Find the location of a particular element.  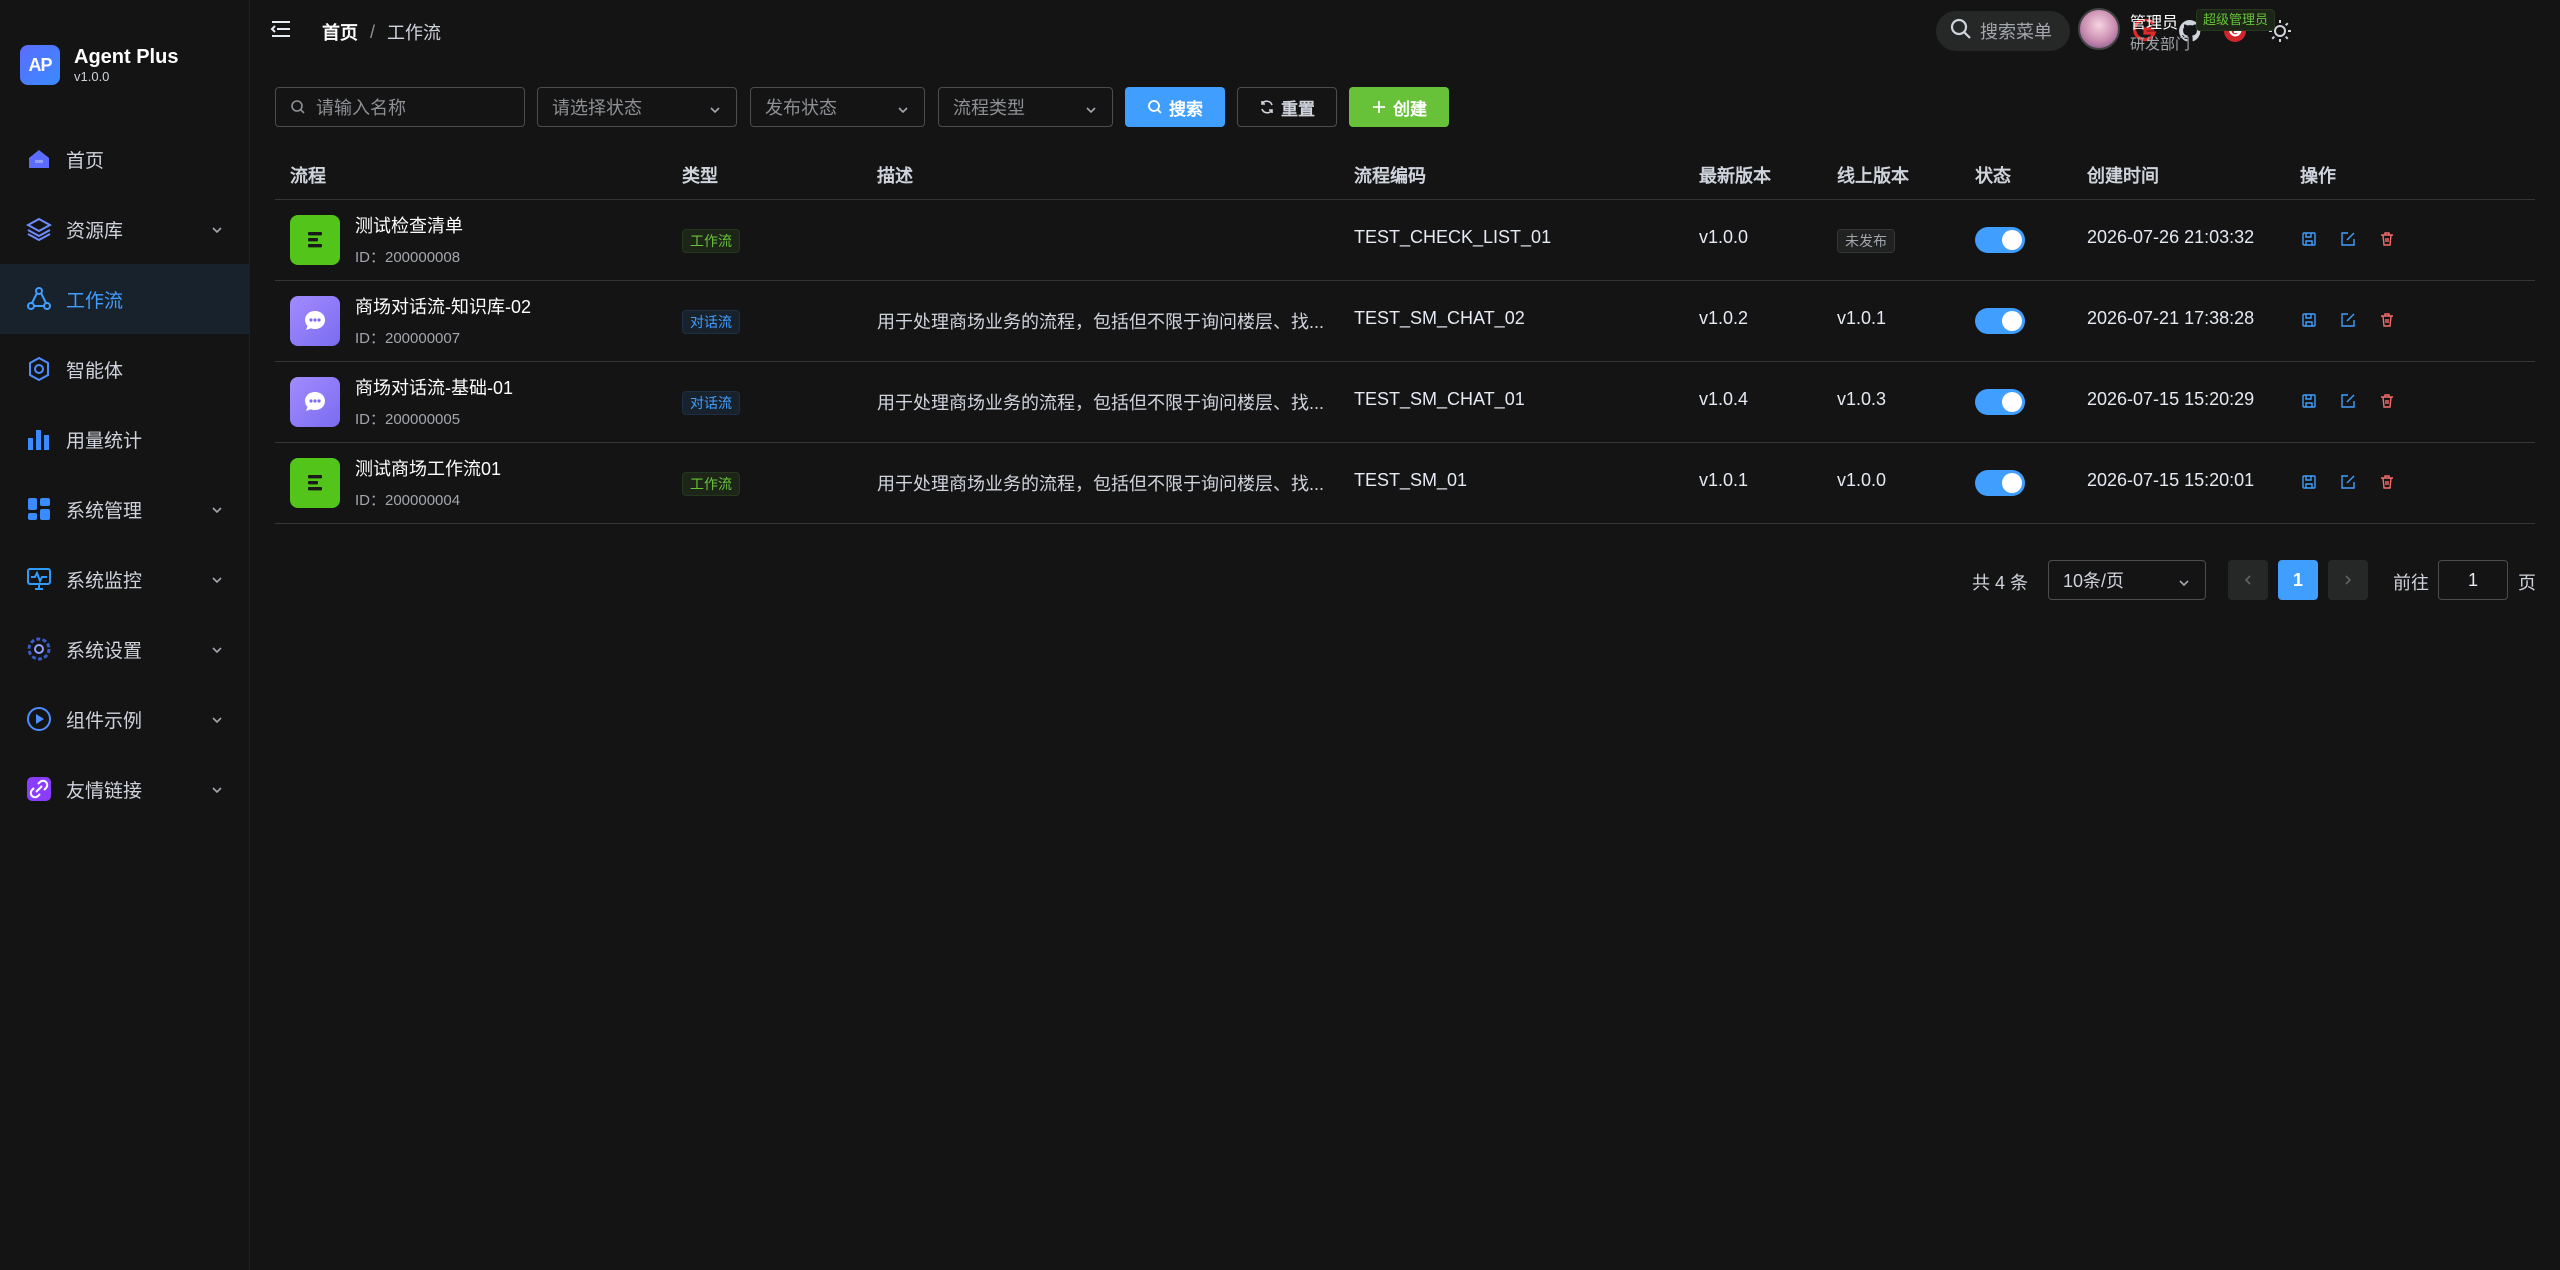

user-dept: 研发部门 is located at coordinates (2160, 44).